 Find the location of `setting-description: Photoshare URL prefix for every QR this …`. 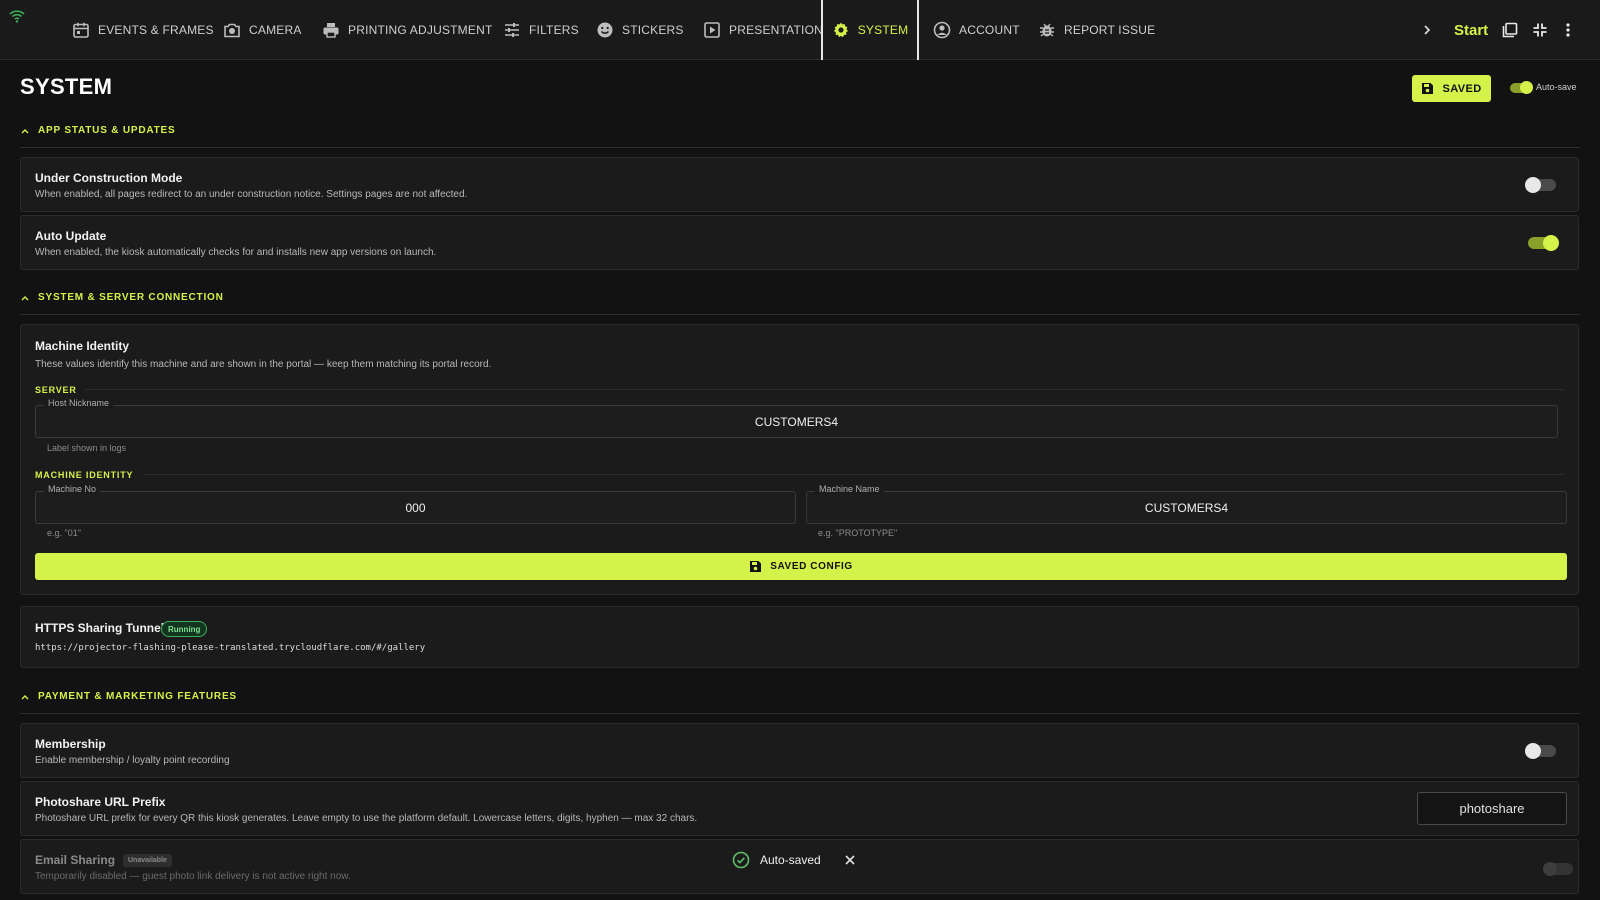

setting-description: Photoshare URL prefix for every QR this … is located at coordinates (366, 818).